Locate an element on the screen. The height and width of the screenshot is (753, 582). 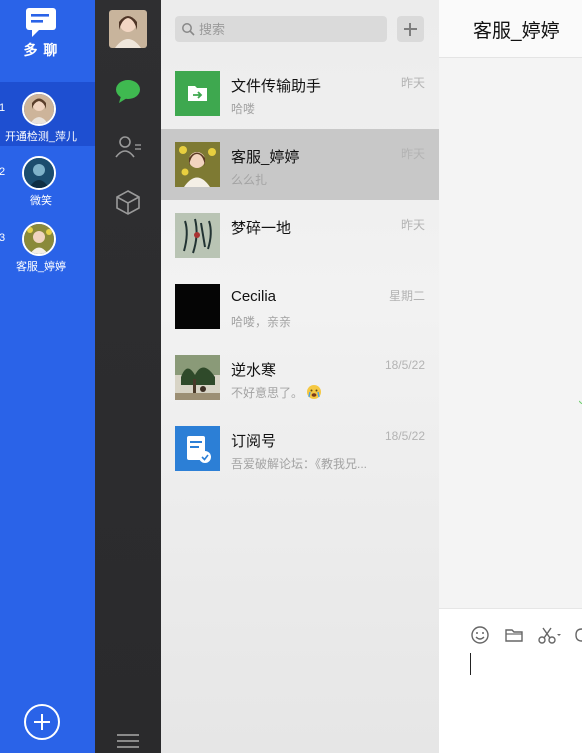
account-item: 1 开通检测_萍儿 is located at coordinates (47, 114).